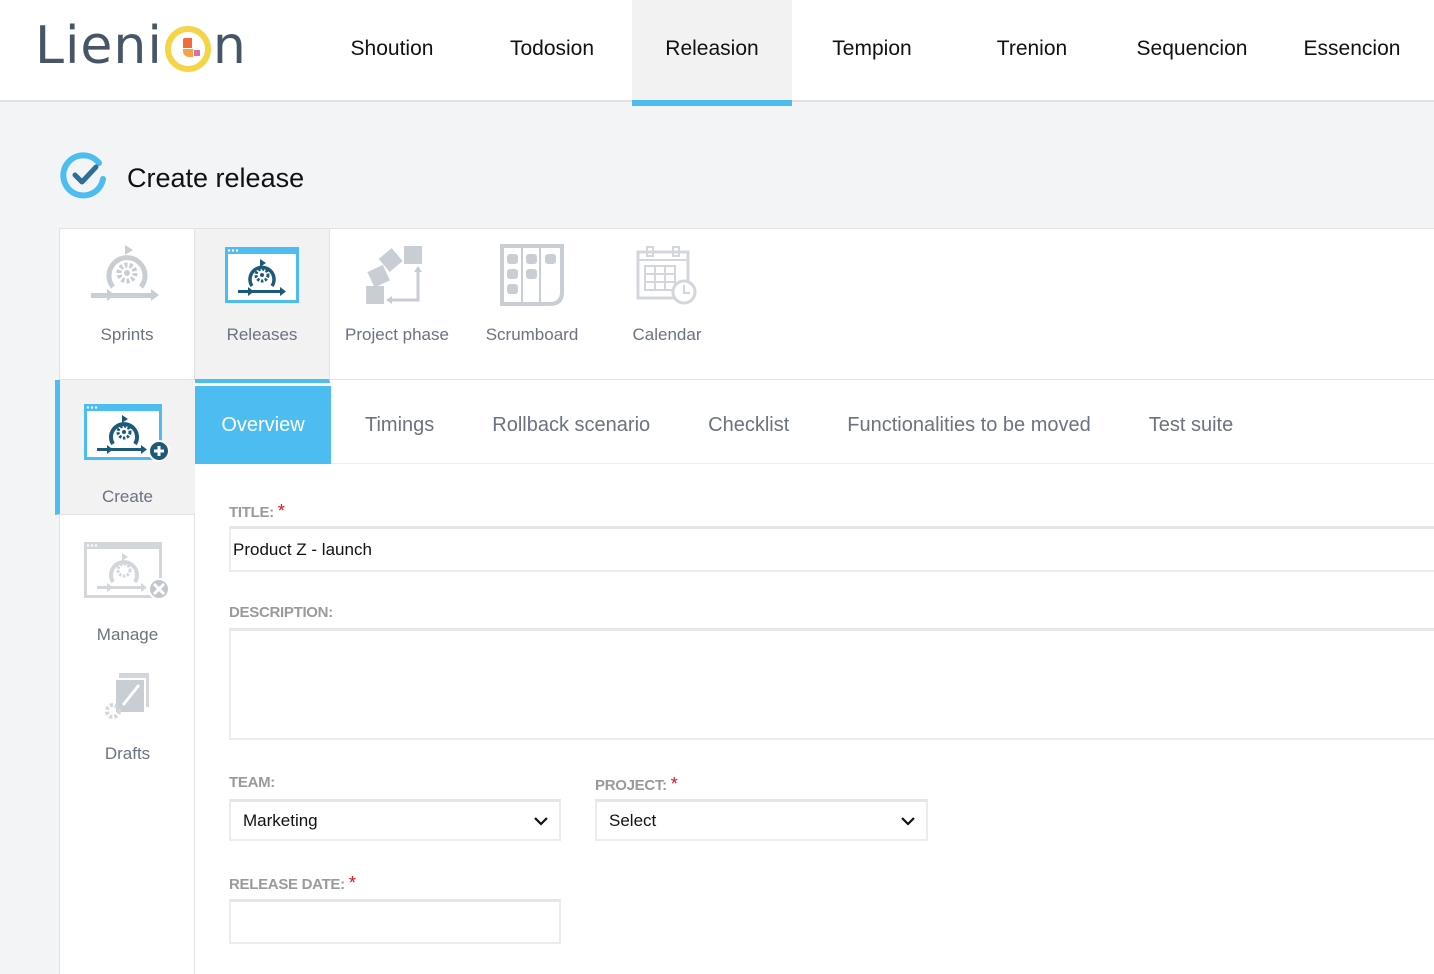  Describe the element at coordinates (636, 784) in the screenshot. I see `project-label: PROJECT: *` at that location.